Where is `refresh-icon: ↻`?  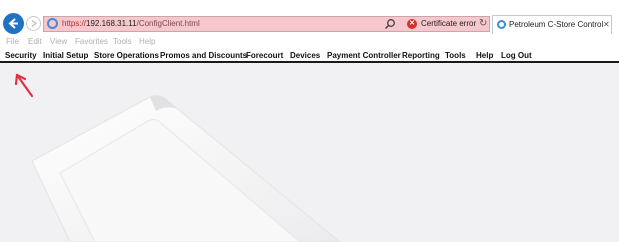
refresh-icon: ↻ is located at coordinates (483, 23).